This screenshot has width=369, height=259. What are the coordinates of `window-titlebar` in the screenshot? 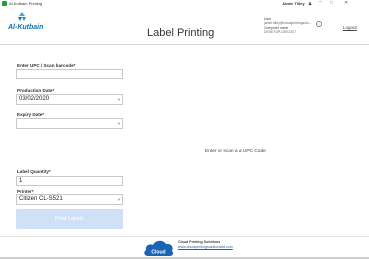 It's located at (184, 4).